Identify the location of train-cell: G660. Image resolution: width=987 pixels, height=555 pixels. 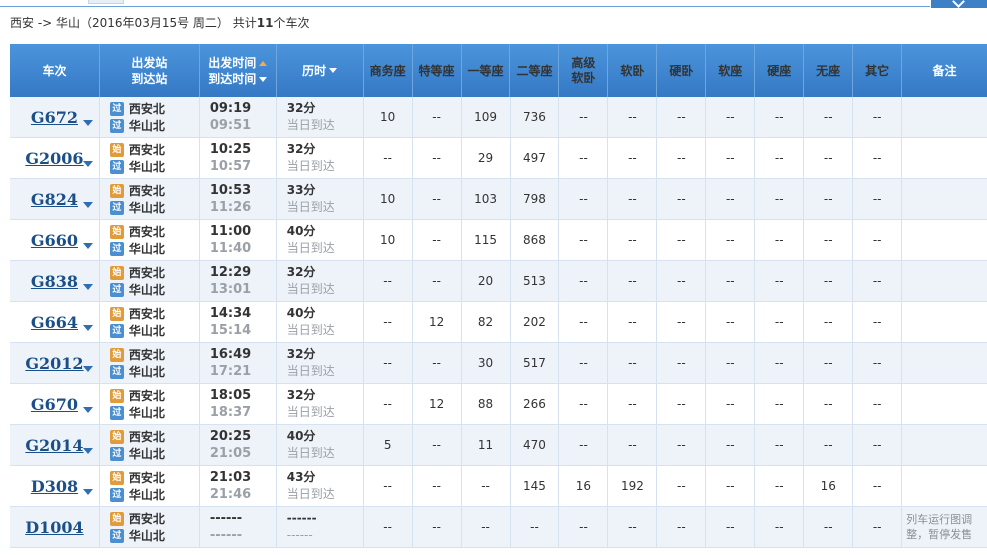
(55, 240).